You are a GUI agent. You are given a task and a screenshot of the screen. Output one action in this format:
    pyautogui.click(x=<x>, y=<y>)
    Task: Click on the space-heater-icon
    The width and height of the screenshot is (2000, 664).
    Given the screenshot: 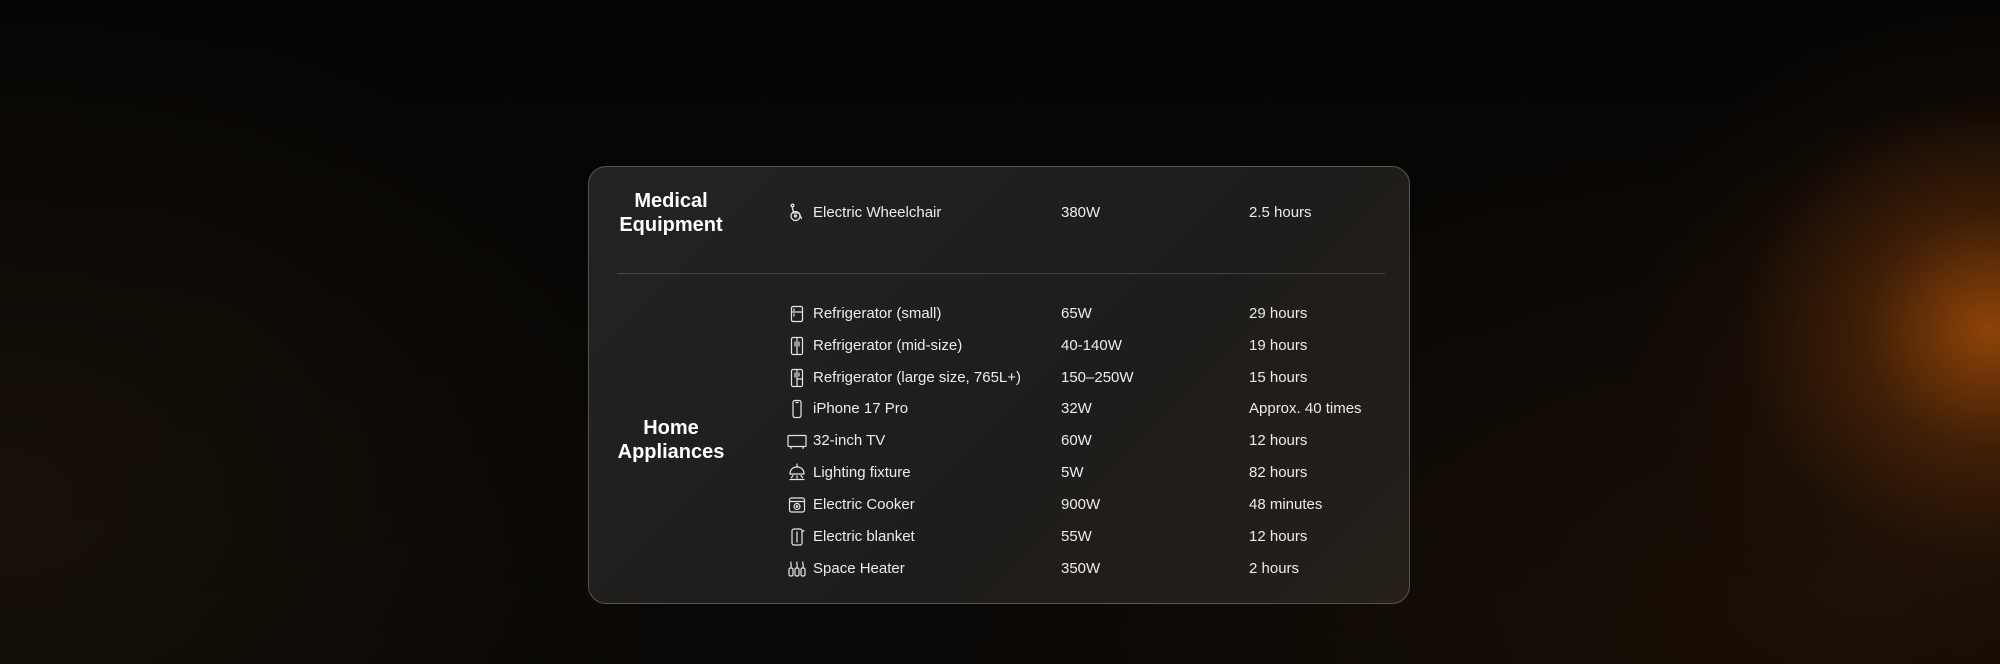 What is the action you would take?
    pyautogui.click(x=797, y=569)
    